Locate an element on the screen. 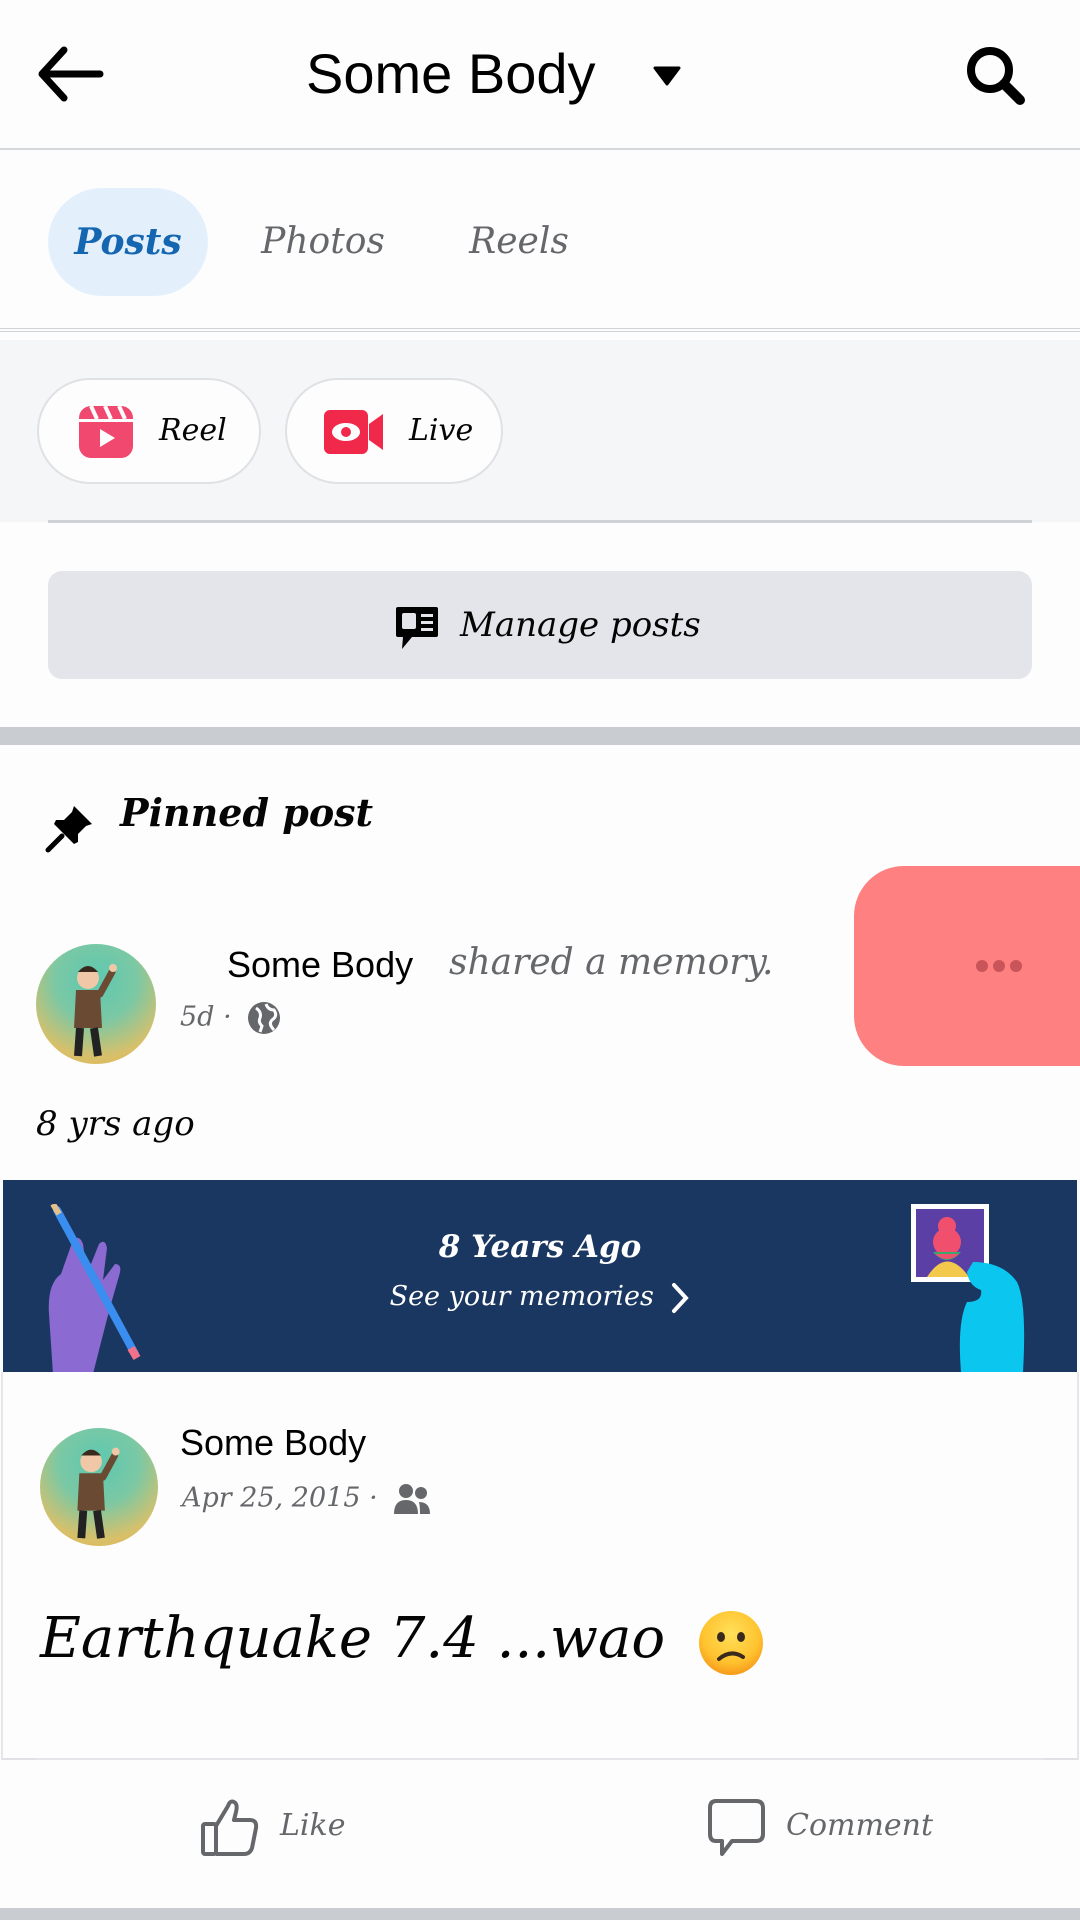 Image resolution: width=1080 pixels, height=1920 pixels. back-button is located at coordinates (71, 74).